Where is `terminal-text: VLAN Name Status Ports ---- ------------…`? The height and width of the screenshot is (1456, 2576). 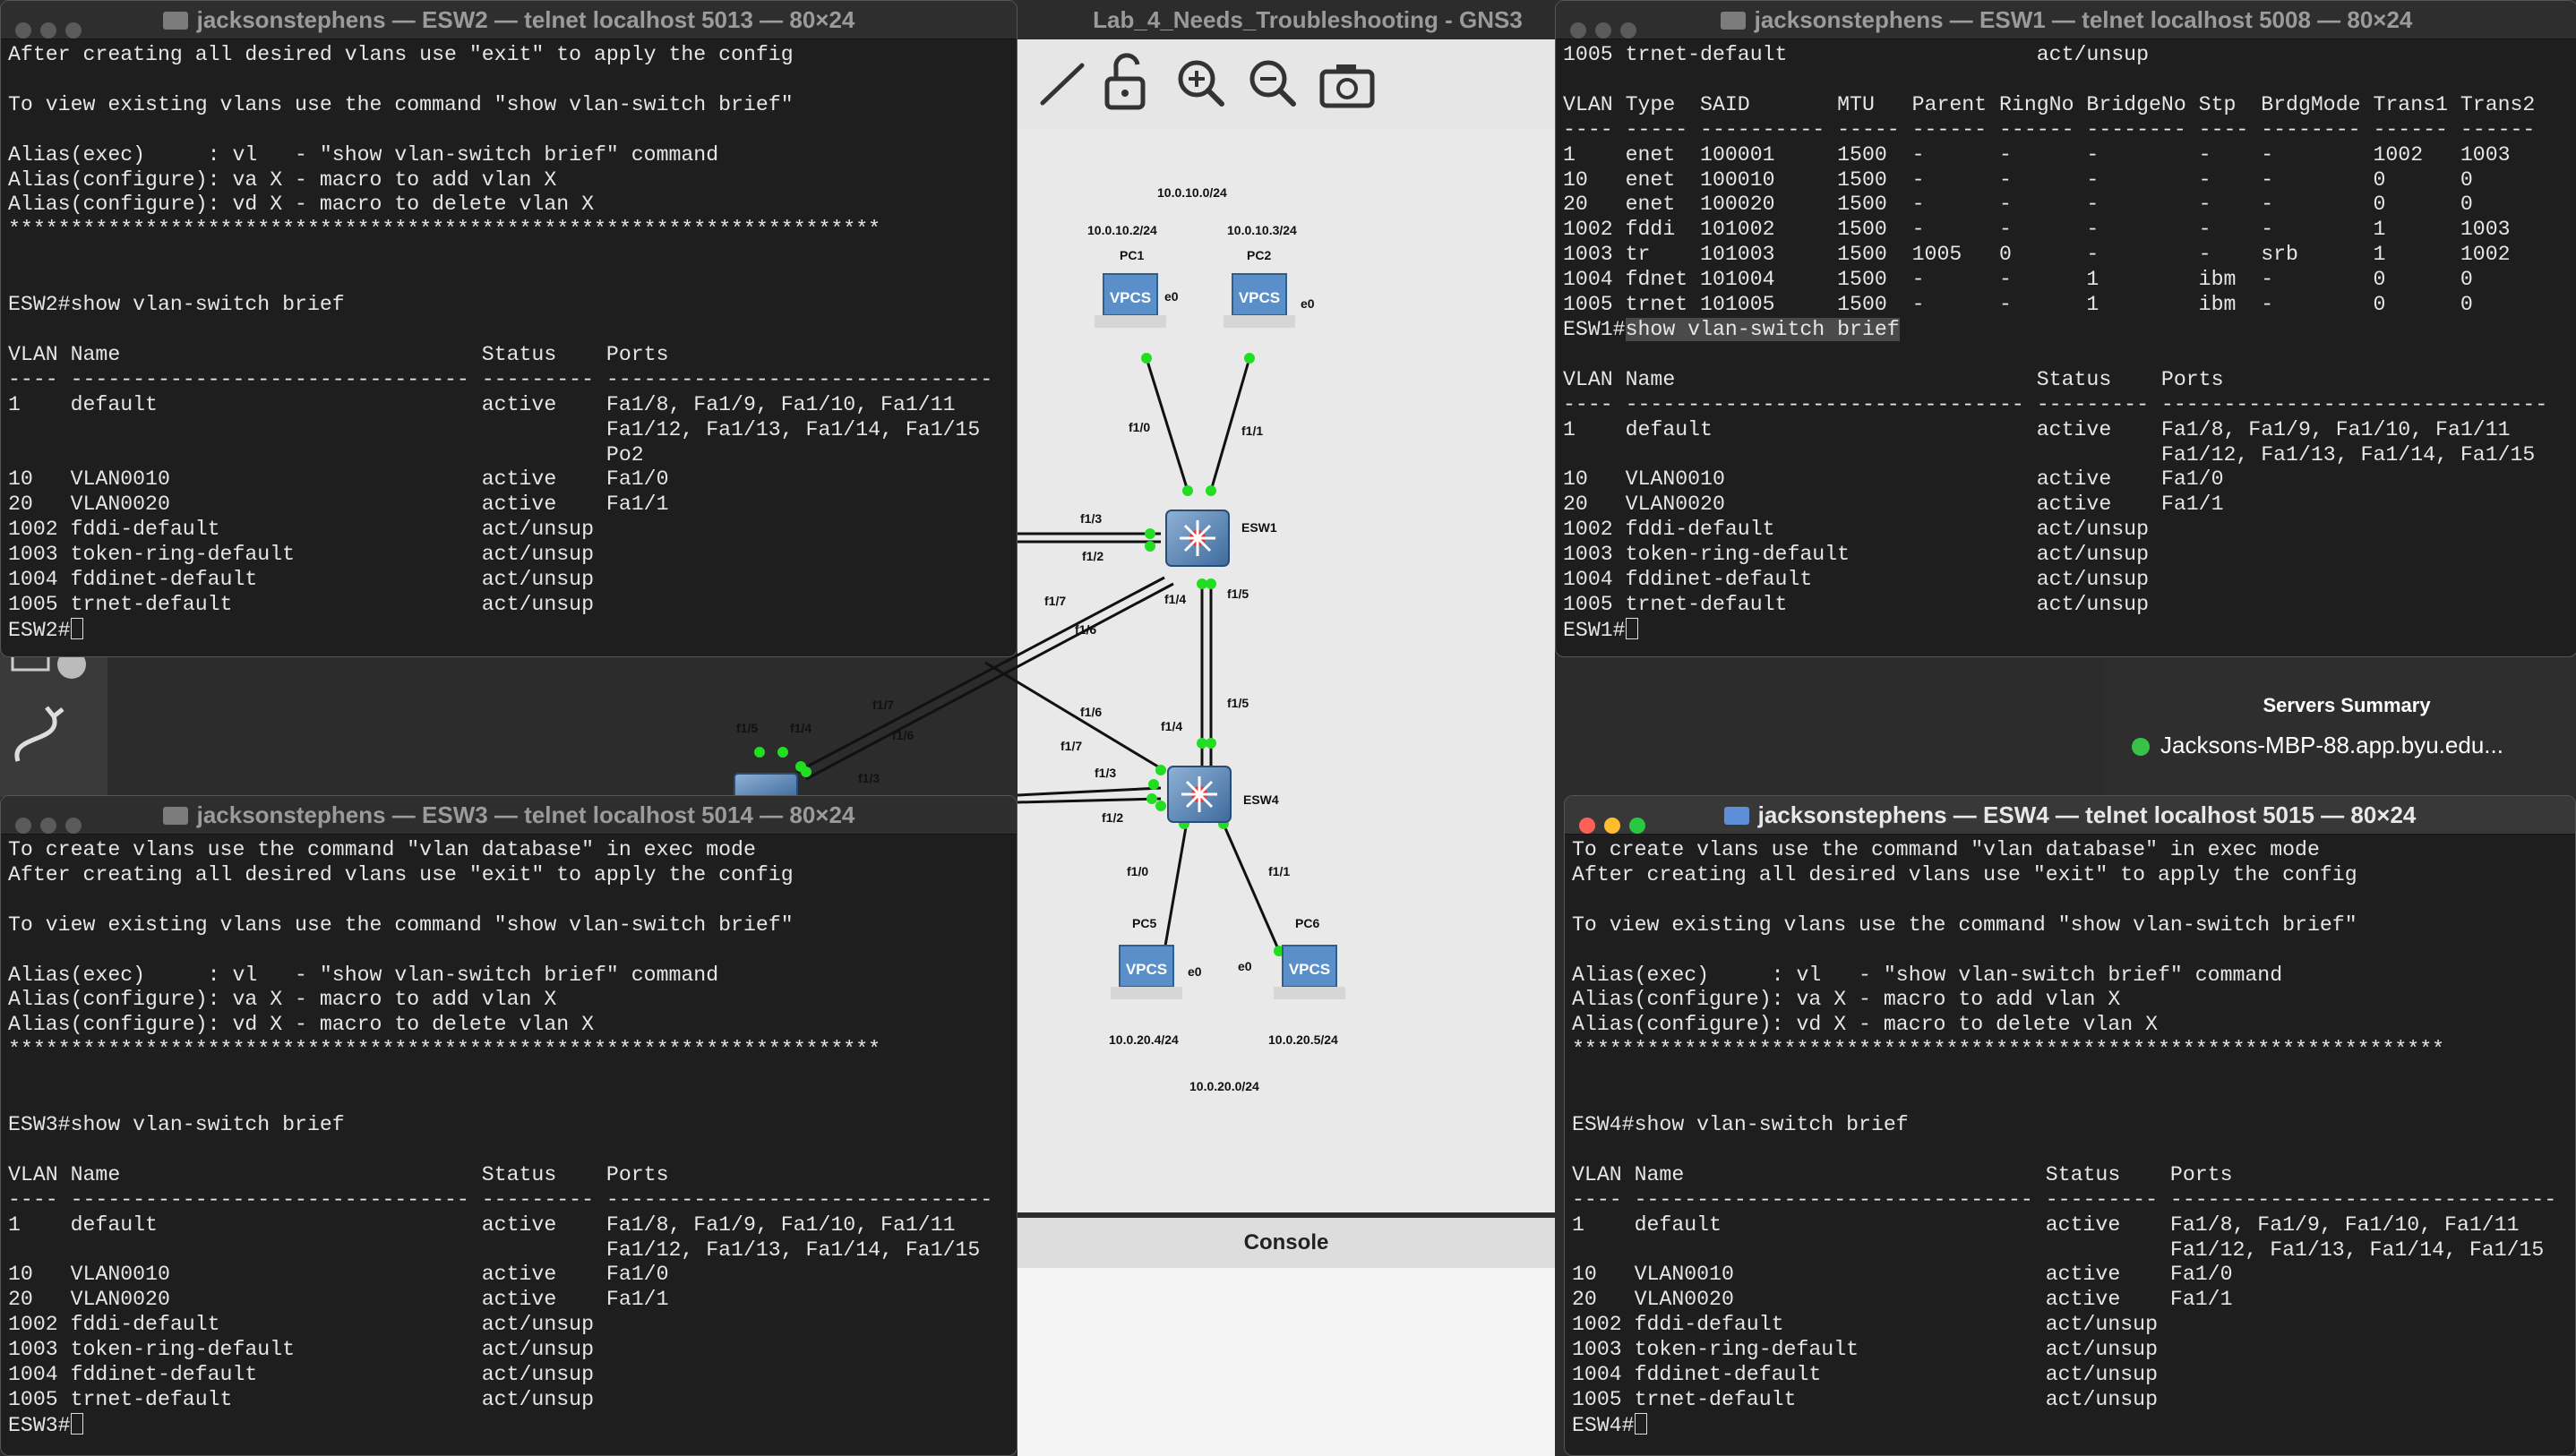
terminal-text: VLAN Name Status Ports ---- ------------… is located at coordinates (2055, 492).